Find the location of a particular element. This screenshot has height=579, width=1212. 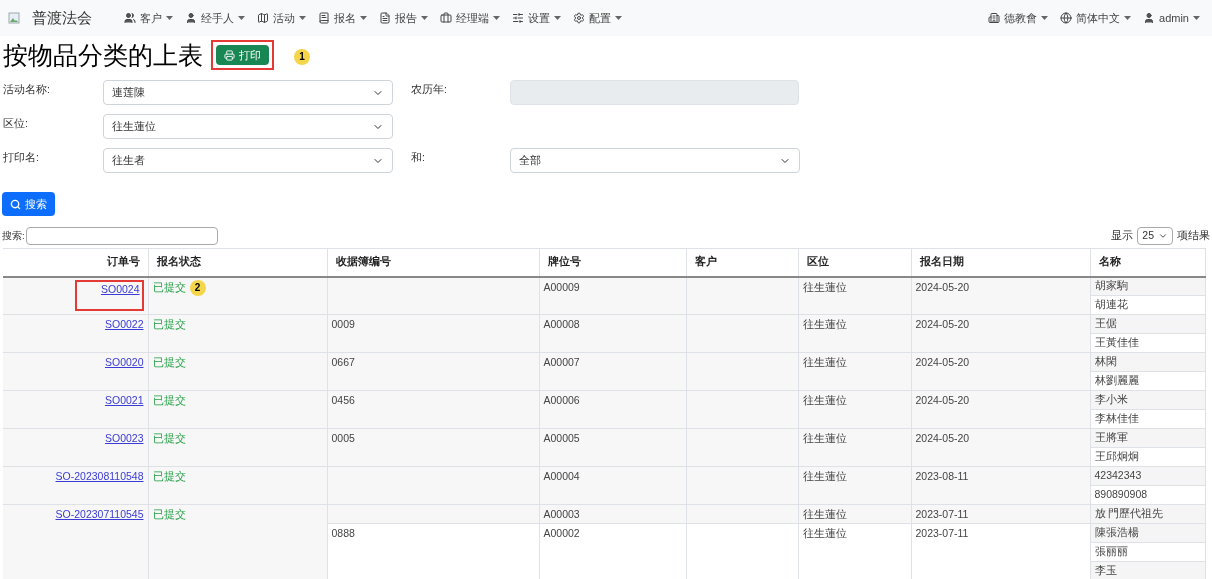

nav-menu: 客户 is located at coordinates (148, 18).